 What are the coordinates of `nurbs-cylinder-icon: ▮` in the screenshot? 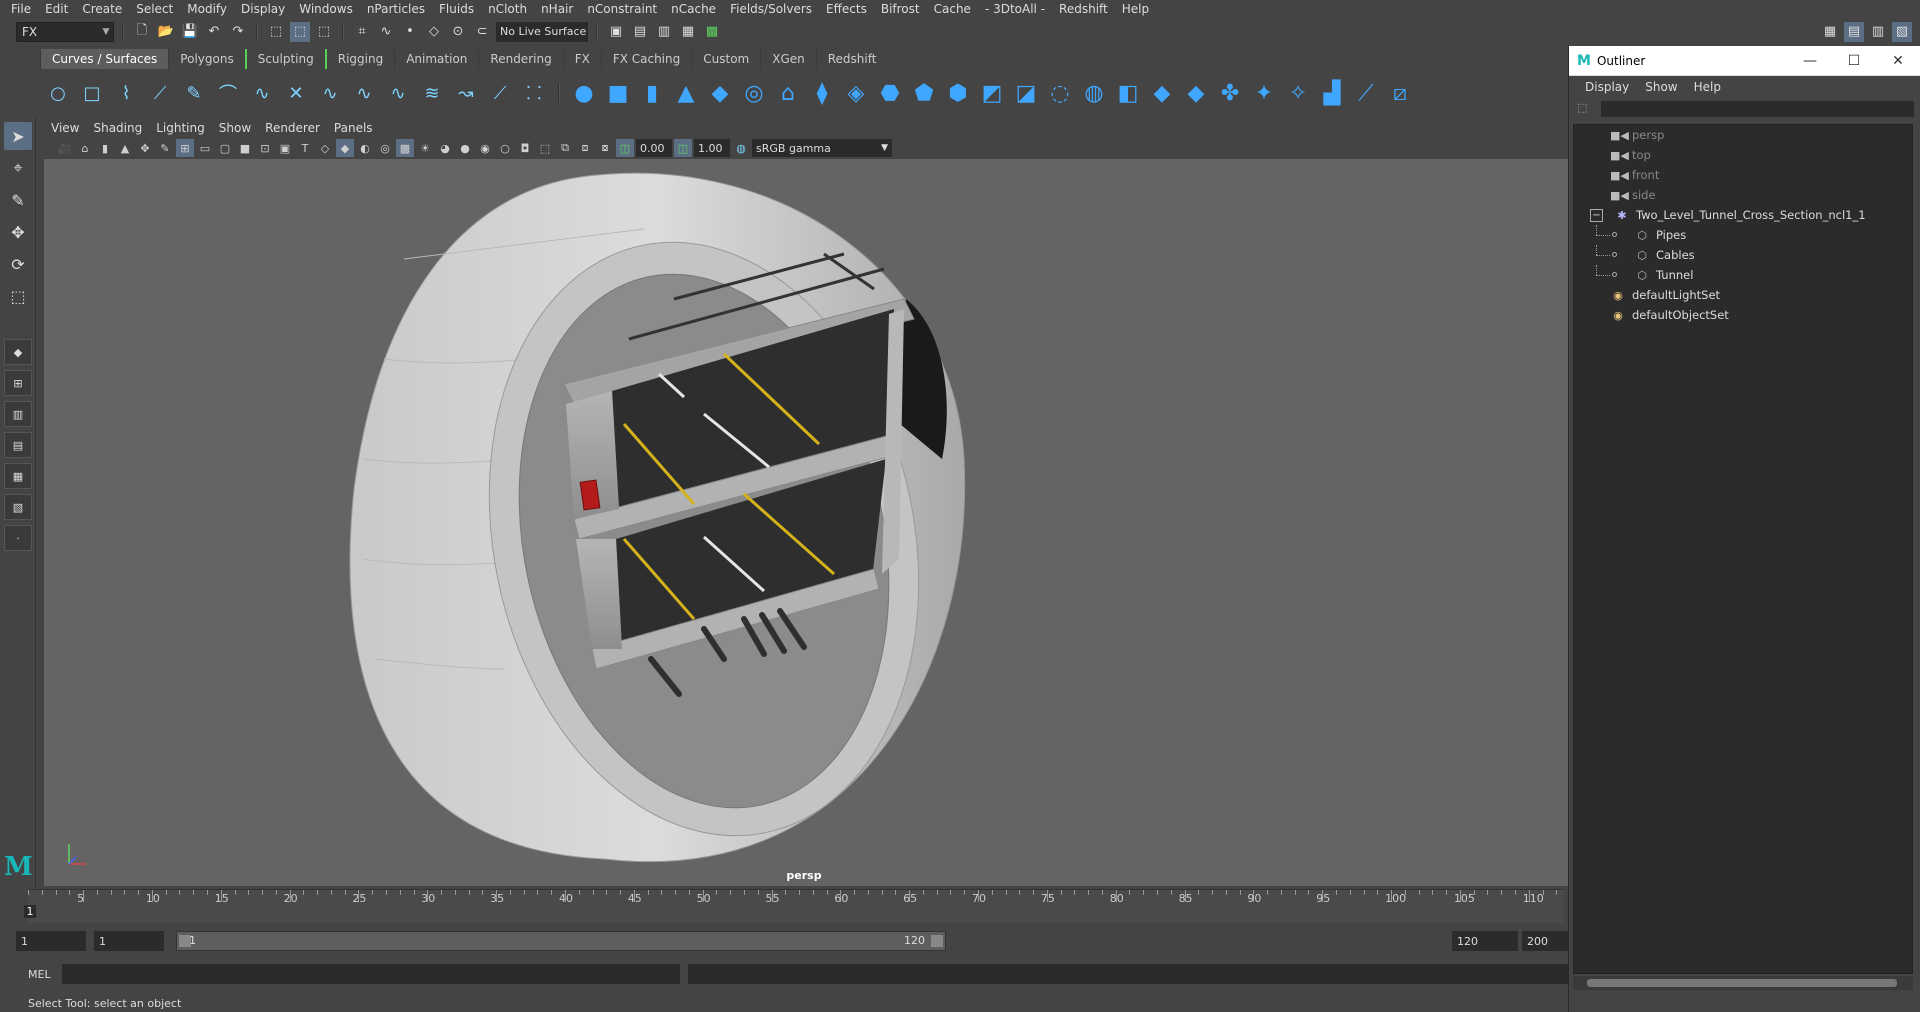 It's located at (652, 93).